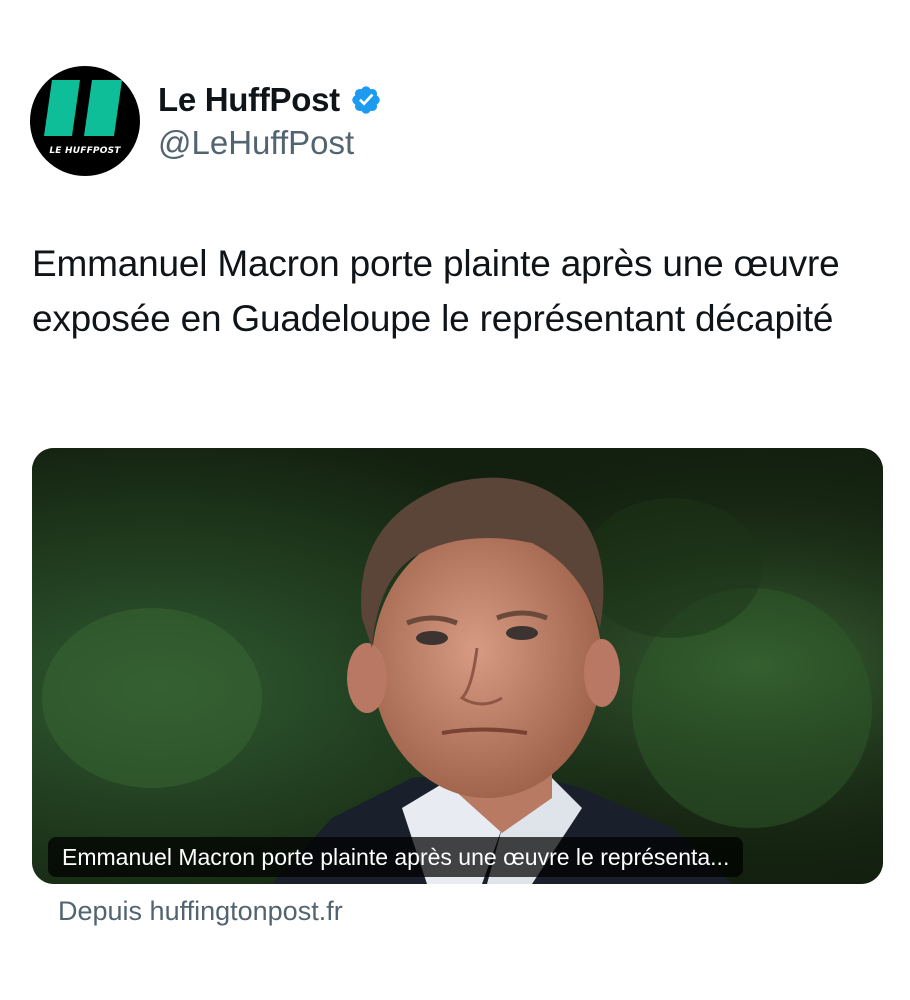  Describe the element at coordinates (366, 100) in the screenshot. I see `verified-badge-icon` at that location.